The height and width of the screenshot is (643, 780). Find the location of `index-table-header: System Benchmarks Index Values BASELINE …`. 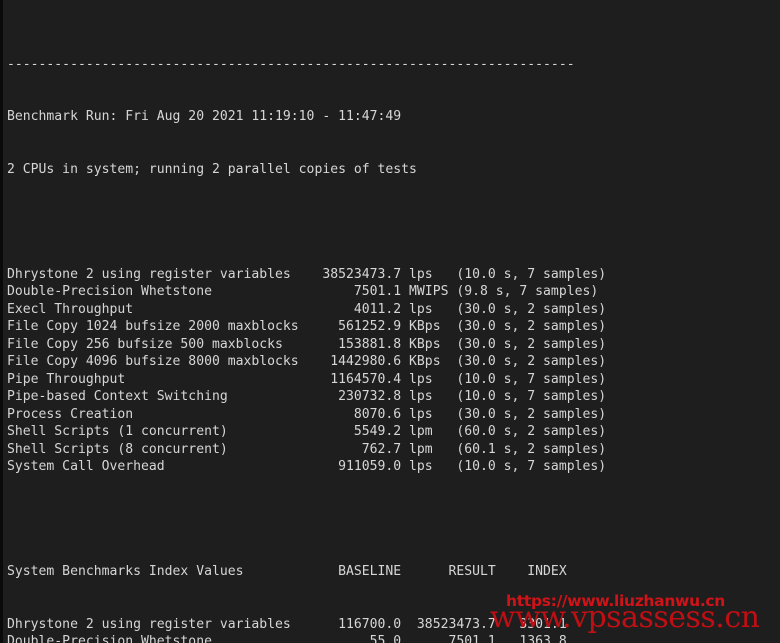

index-table-header: System Benchmarks Index Values BASELINE … is located at coordinates (287, 571).